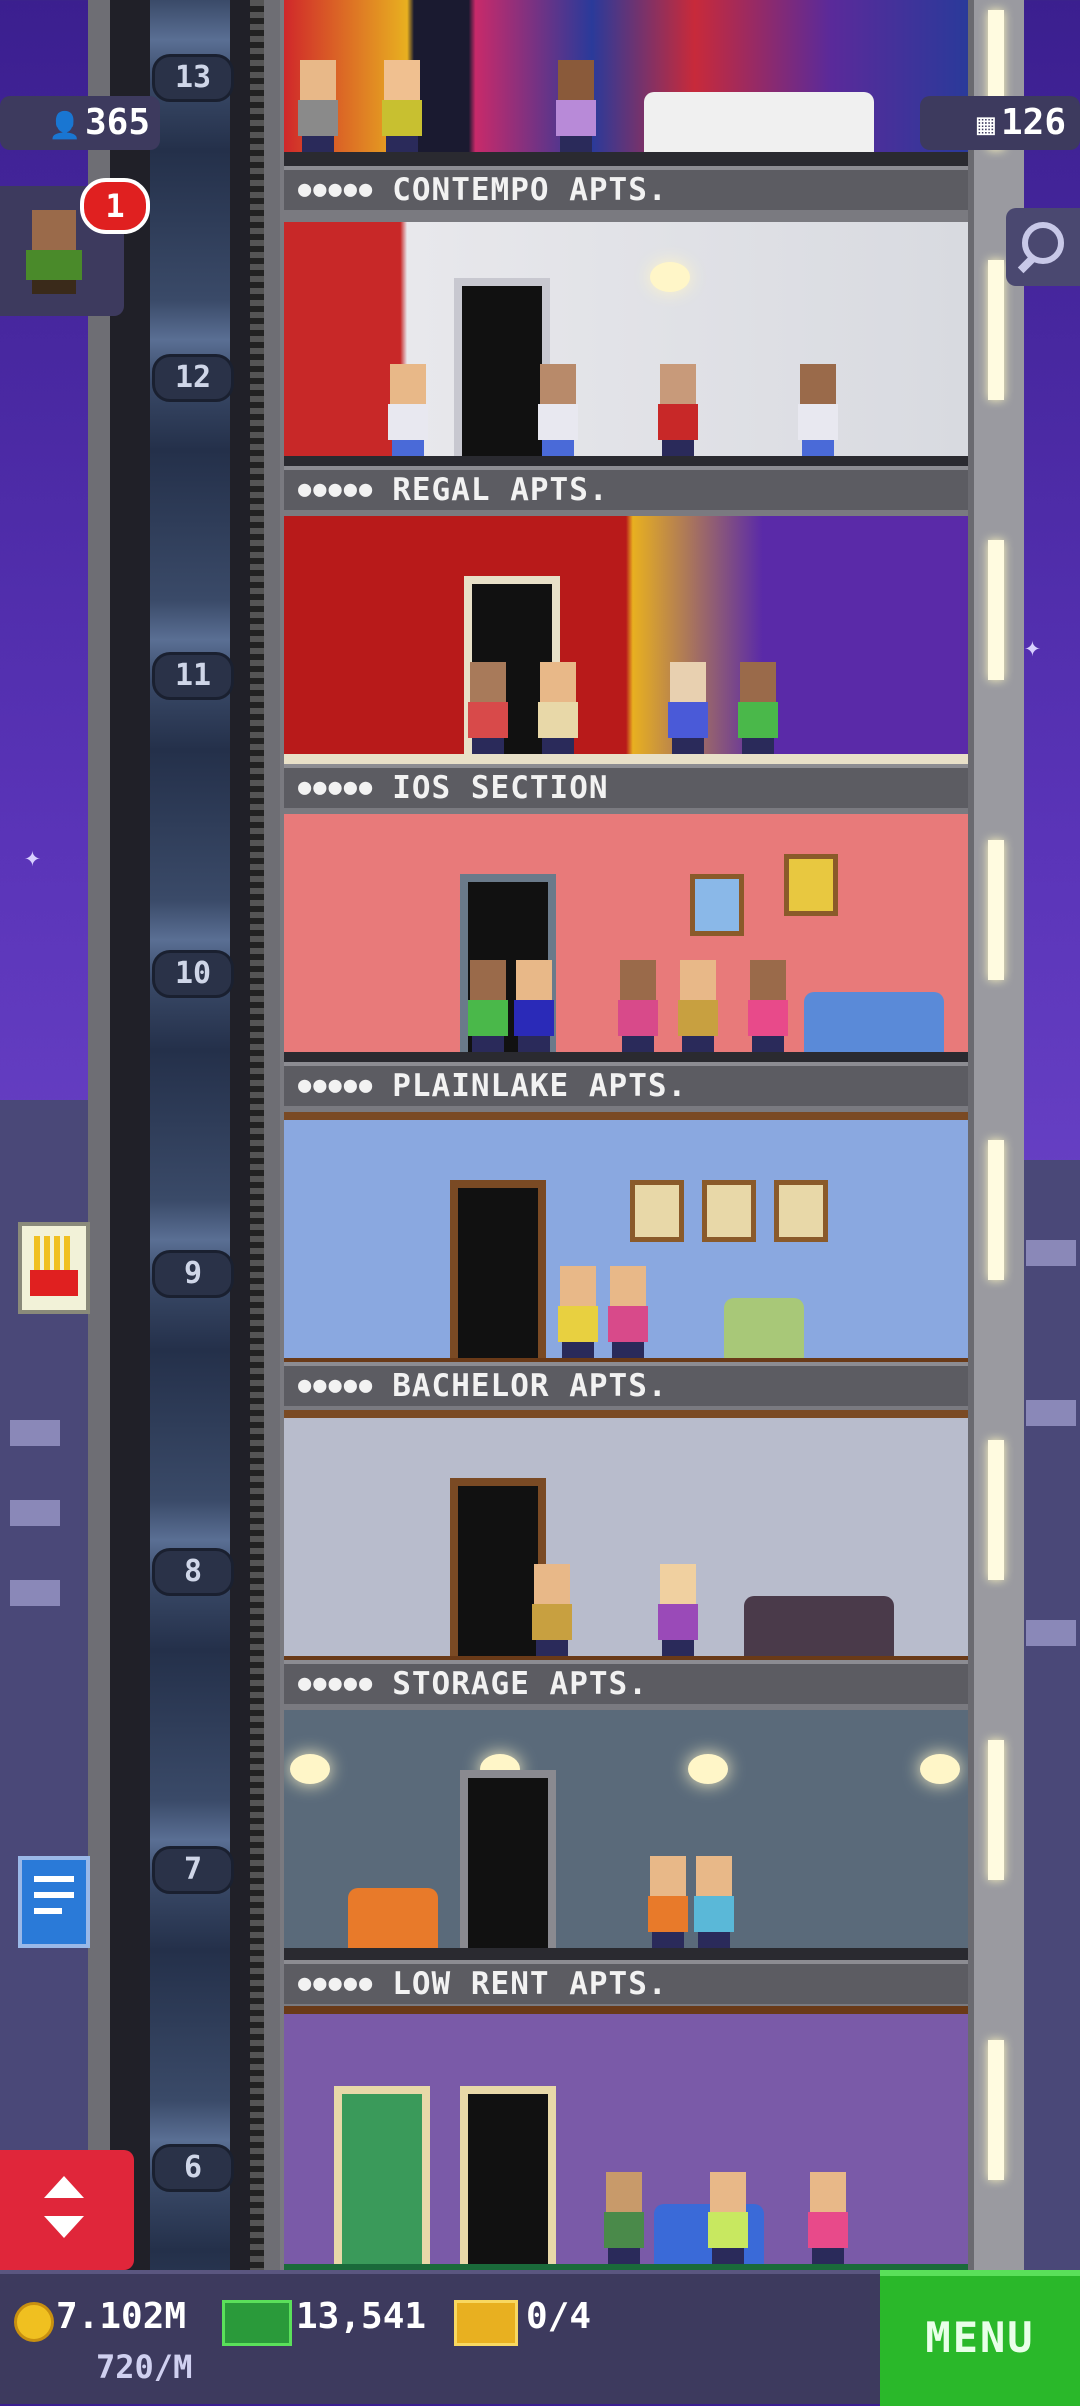 This screenshot has width=1080, height=2406. I want to click on floor-7-room, so click(626, 1836).